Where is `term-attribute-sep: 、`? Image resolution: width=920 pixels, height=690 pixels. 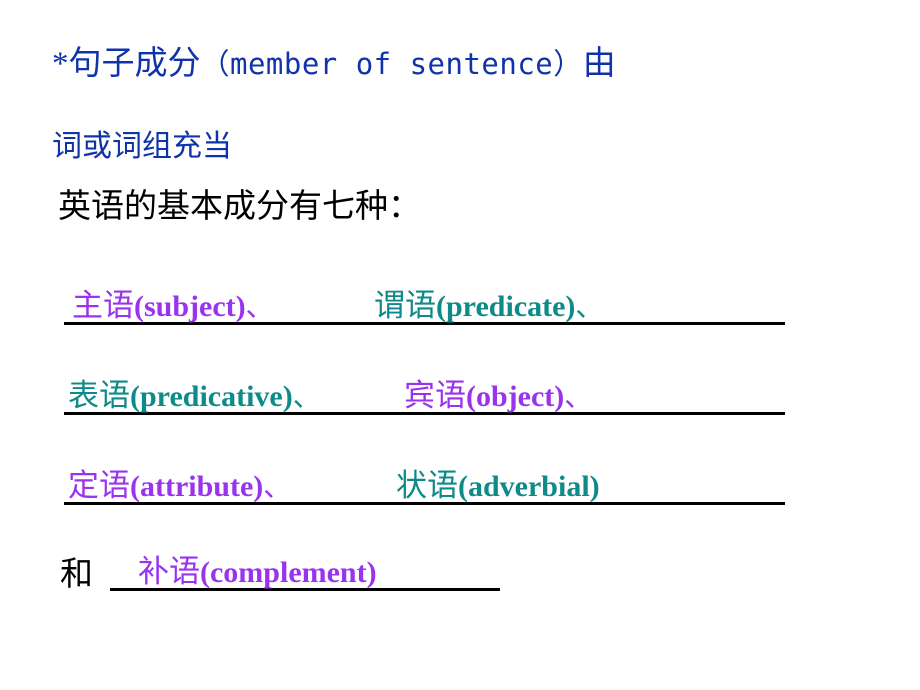
term-attribute-sep: 、 is located at coordinates (277, 487).